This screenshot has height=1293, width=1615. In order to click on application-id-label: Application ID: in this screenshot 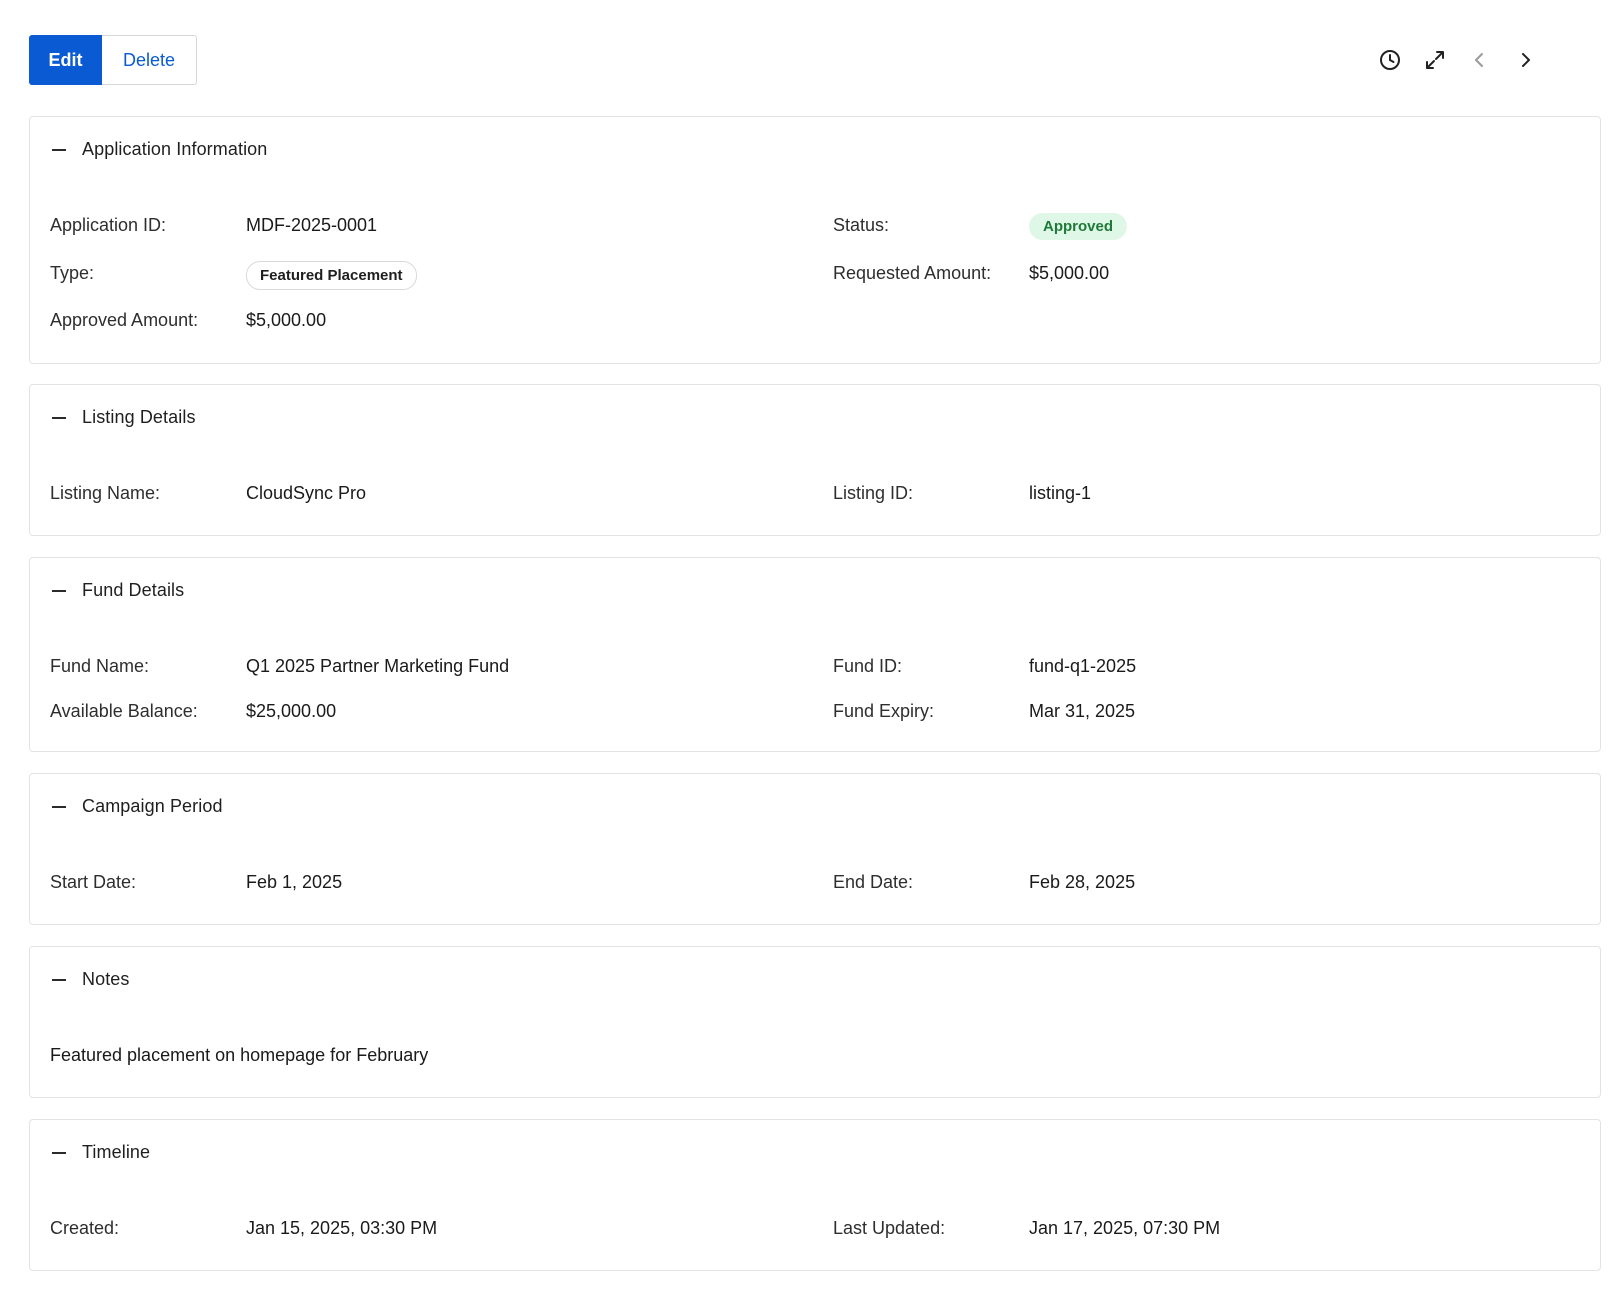, I will do `click(108, 225)`.